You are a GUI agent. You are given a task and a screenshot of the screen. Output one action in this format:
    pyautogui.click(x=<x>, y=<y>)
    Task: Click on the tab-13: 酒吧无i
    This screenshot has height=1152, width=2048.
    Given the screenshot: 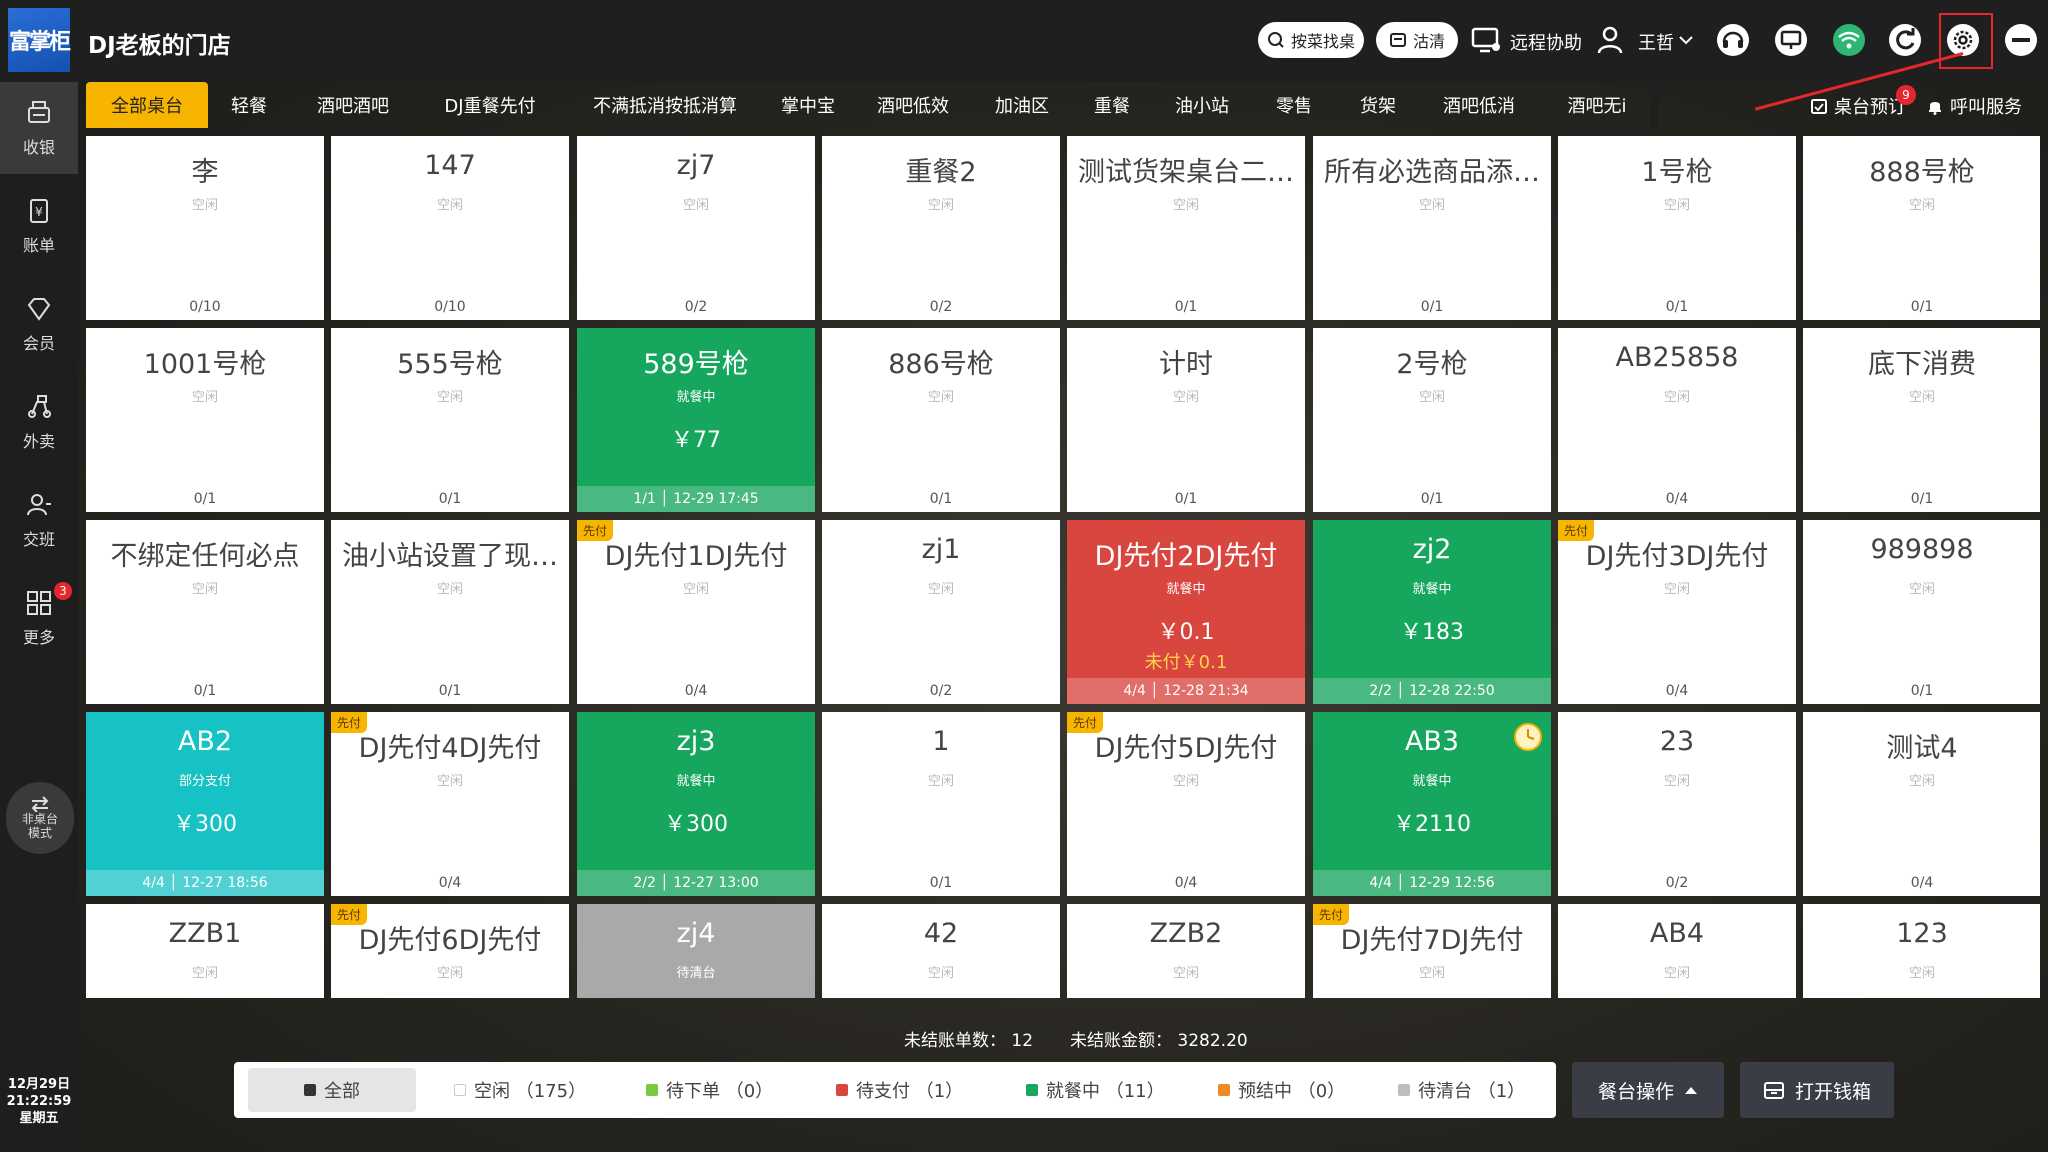 What is the action you would take?
    pyautogui.click(x=1595, y=105)
    